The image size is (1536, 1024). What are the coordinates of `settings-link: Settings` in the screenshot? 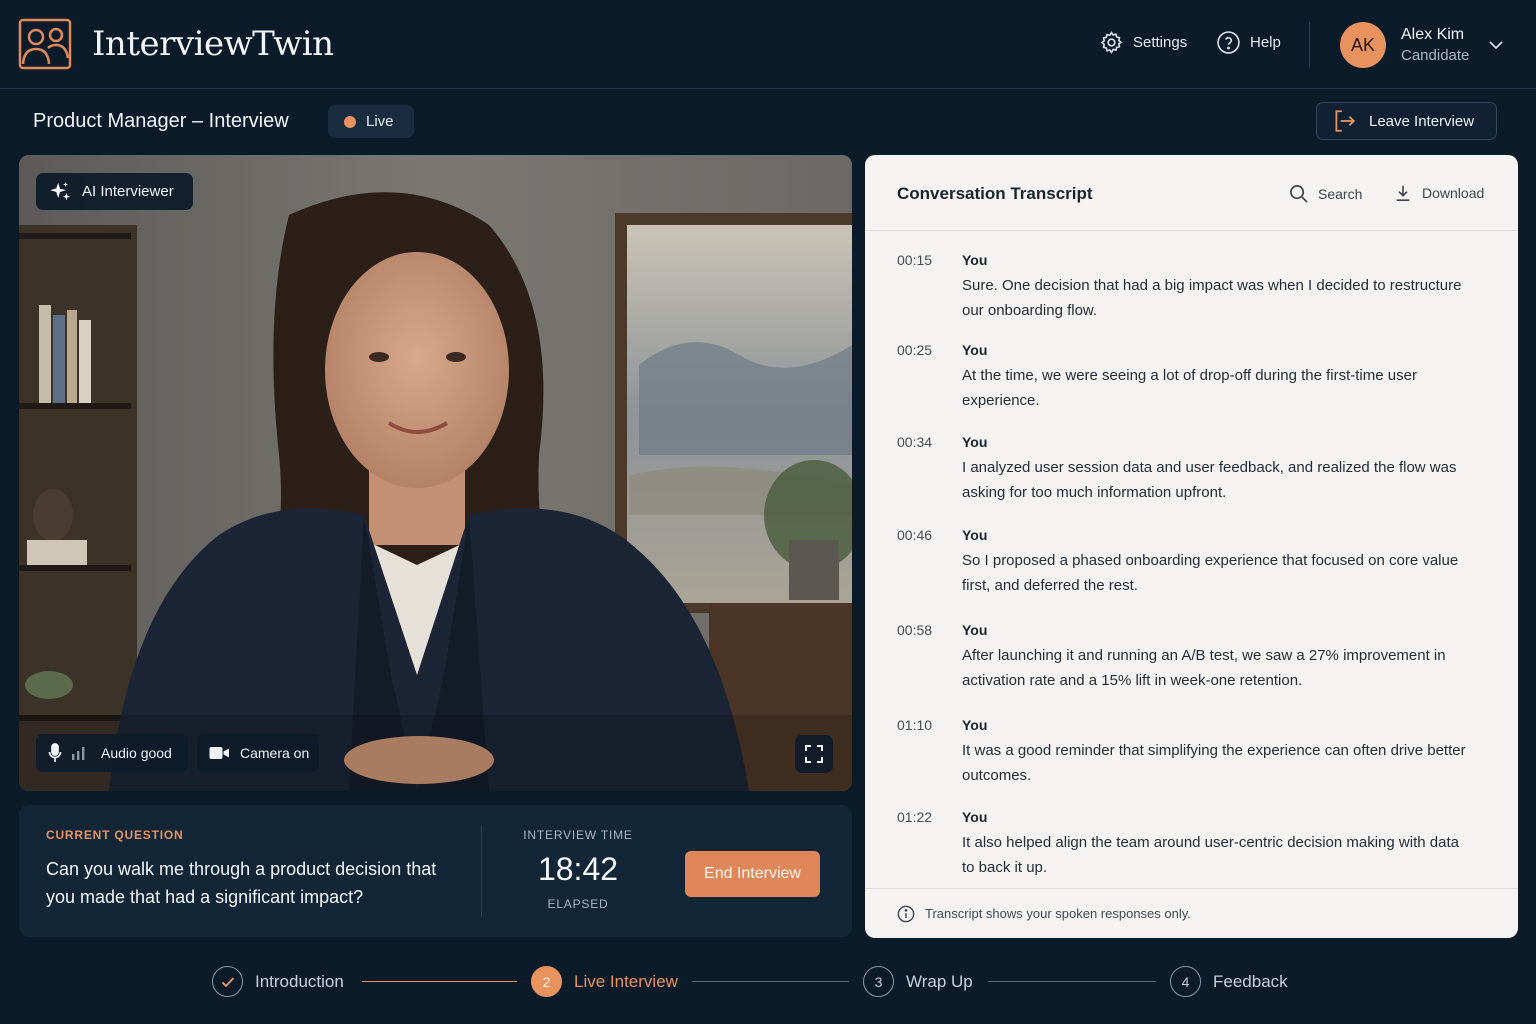 It's located at (1143, 42).